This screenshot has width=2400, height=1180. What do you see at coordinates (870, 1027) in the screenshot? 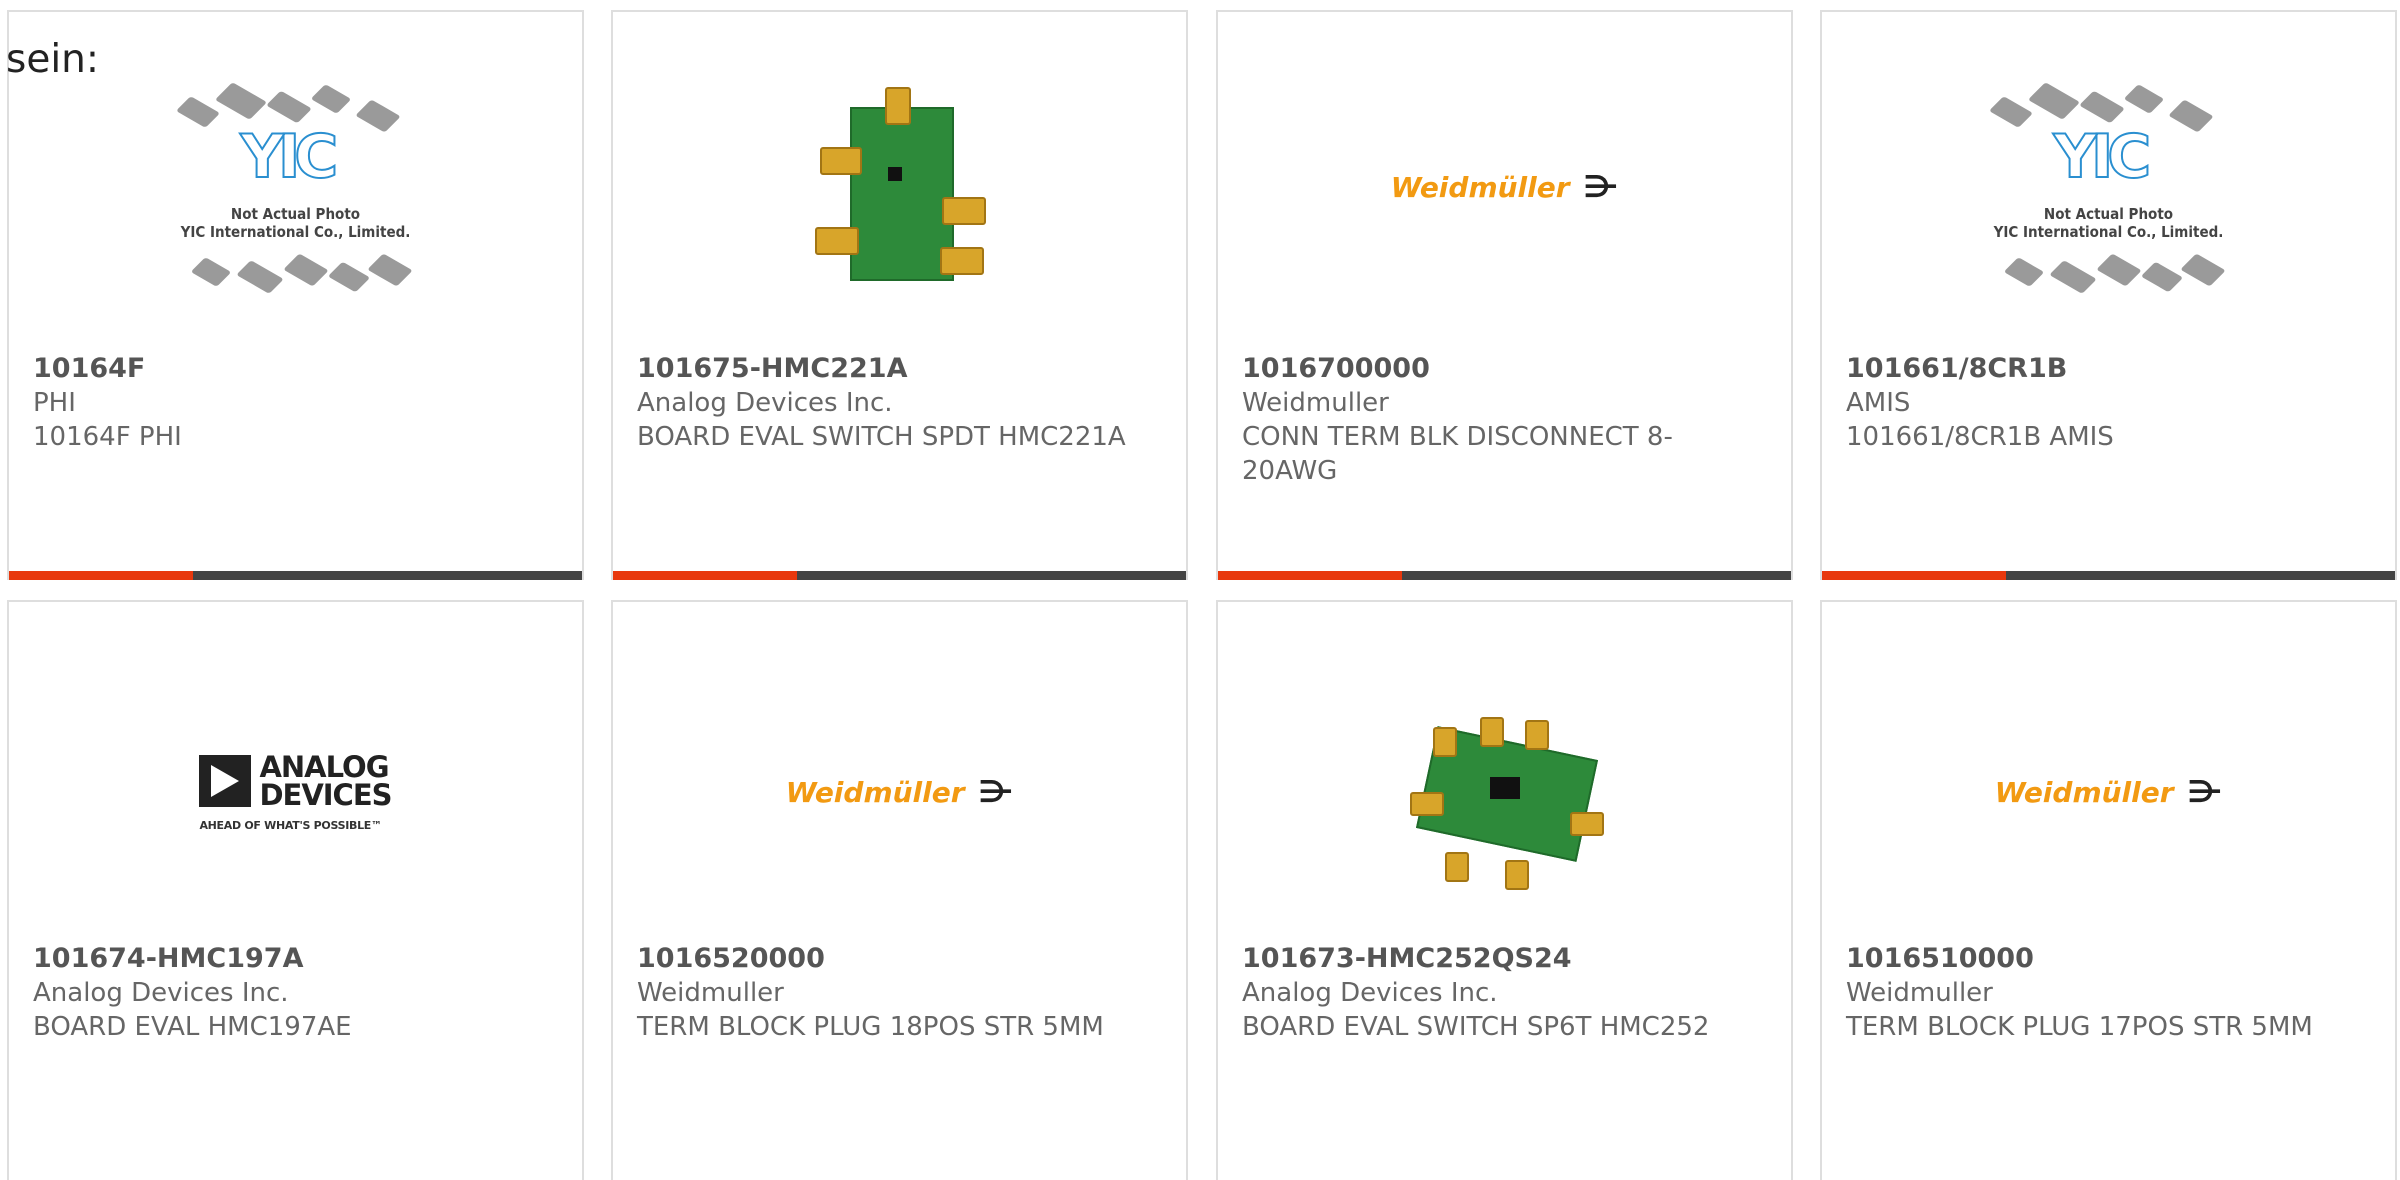
I see `description: TERM BLOCK PLUG 18POS STR 5MM` at bounding box center [870, 1027].